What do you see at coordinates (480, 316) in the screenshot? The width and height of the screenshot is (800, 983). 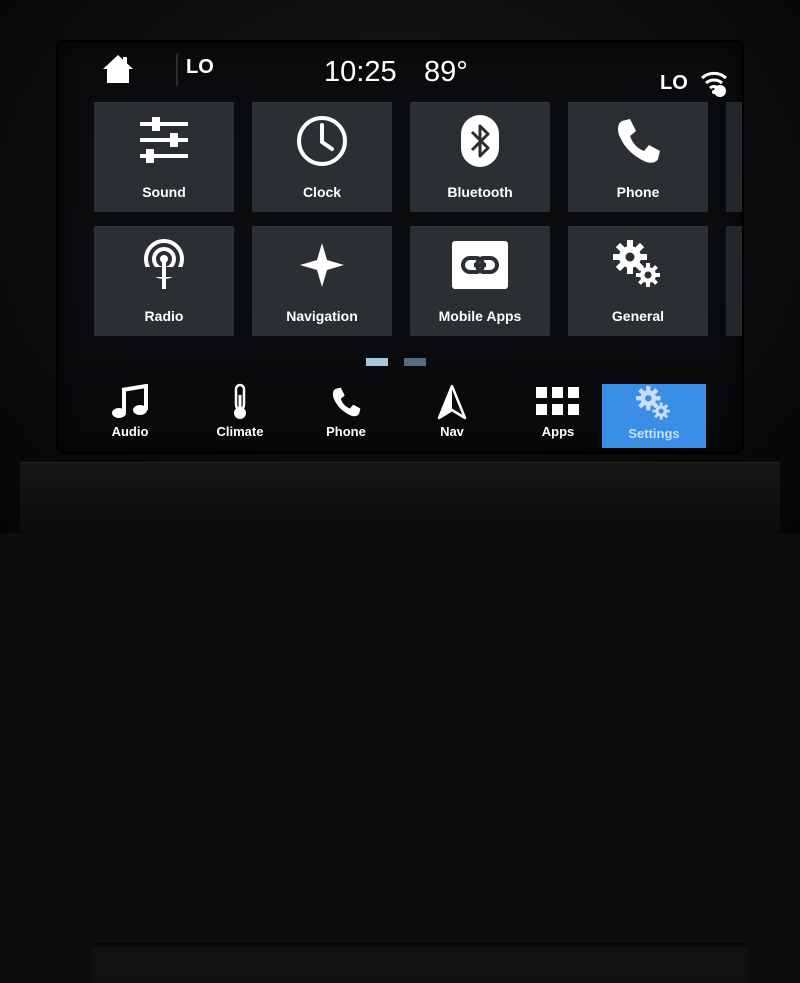 I see `tile-label: Mobile Apps` at bounding box center [480, 316].